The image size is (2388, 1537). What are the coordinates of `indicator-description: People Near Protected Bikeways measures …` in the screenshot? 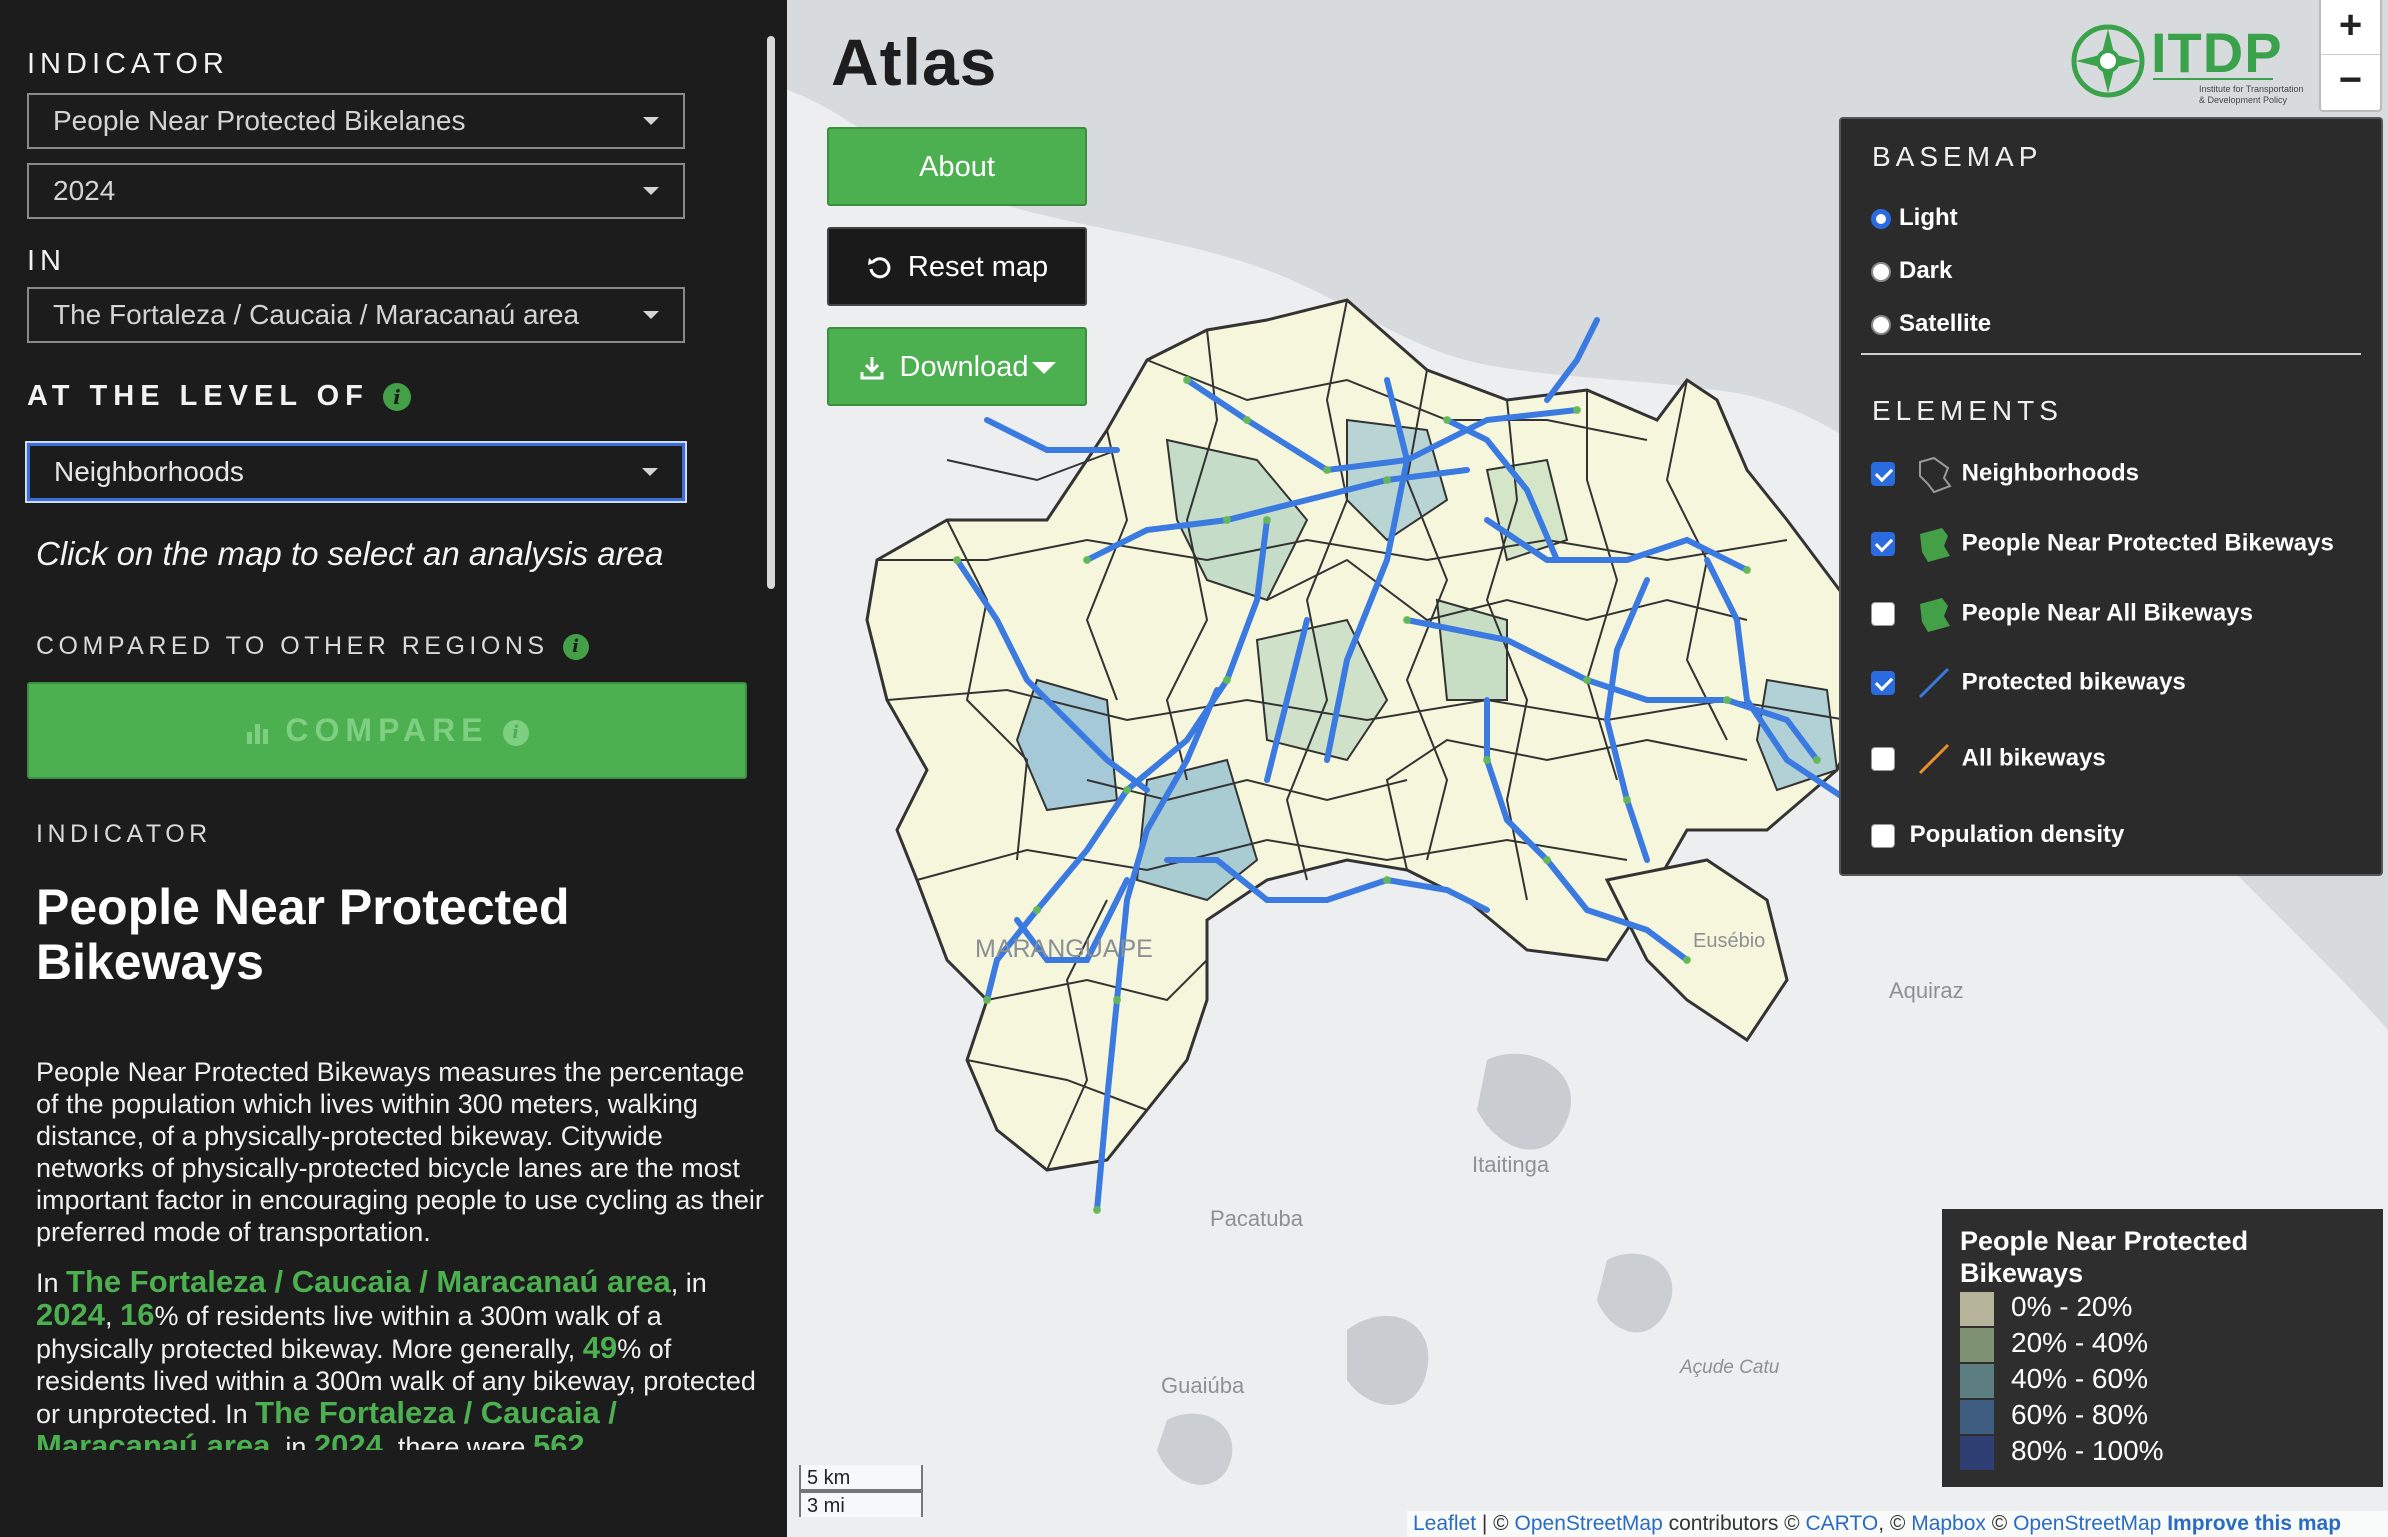 It's located at (400, 1152).